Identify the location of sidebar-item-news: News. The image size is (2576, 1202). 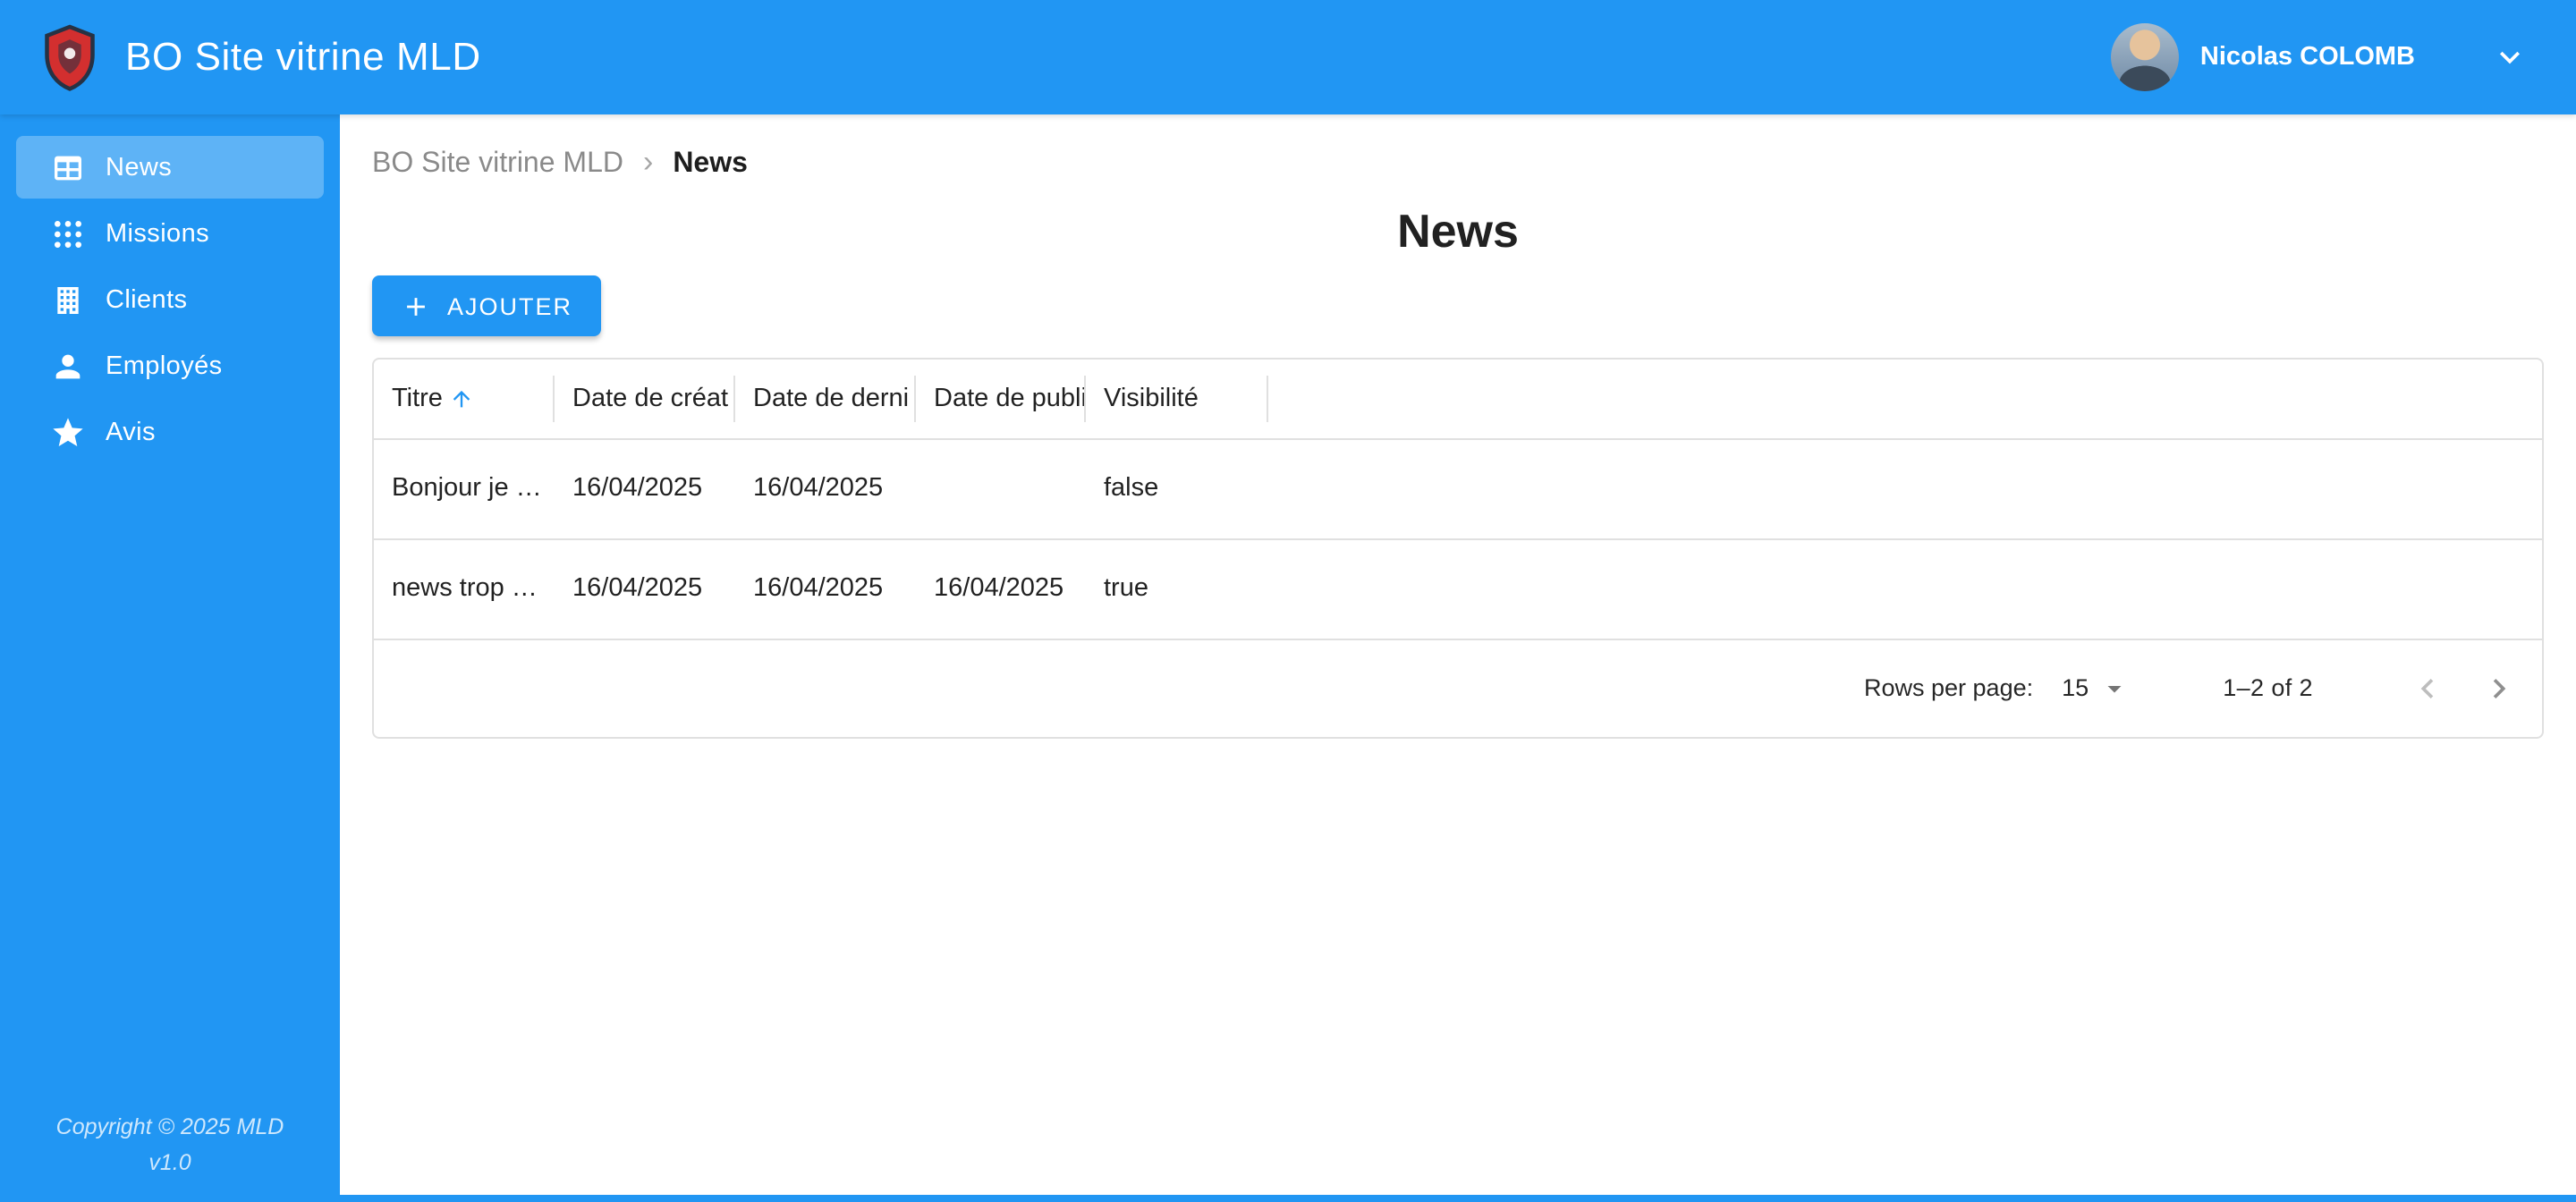
(170, 167).